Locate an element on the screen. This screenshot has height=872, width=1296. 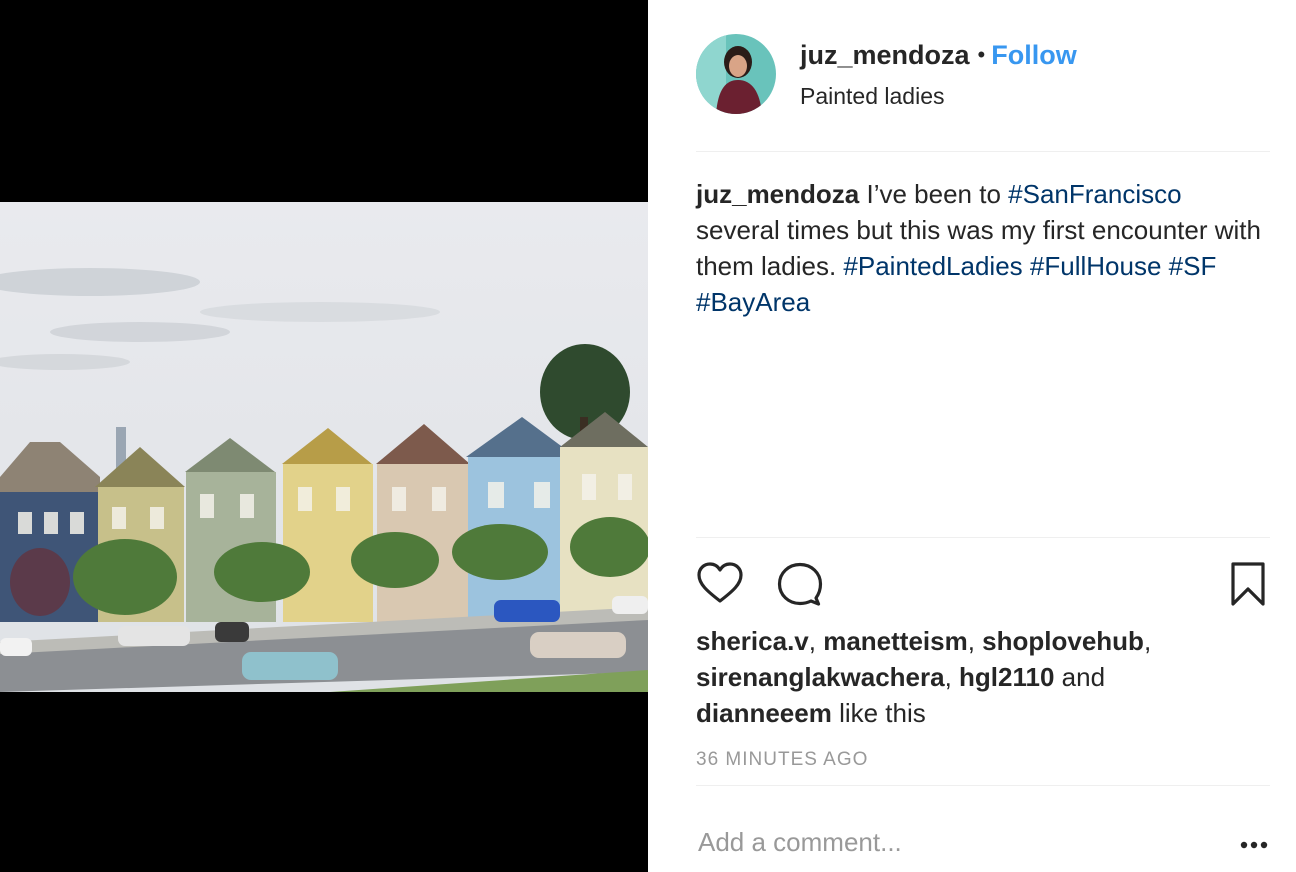
likes-and-text: and is located at coordinates (1083, 677).